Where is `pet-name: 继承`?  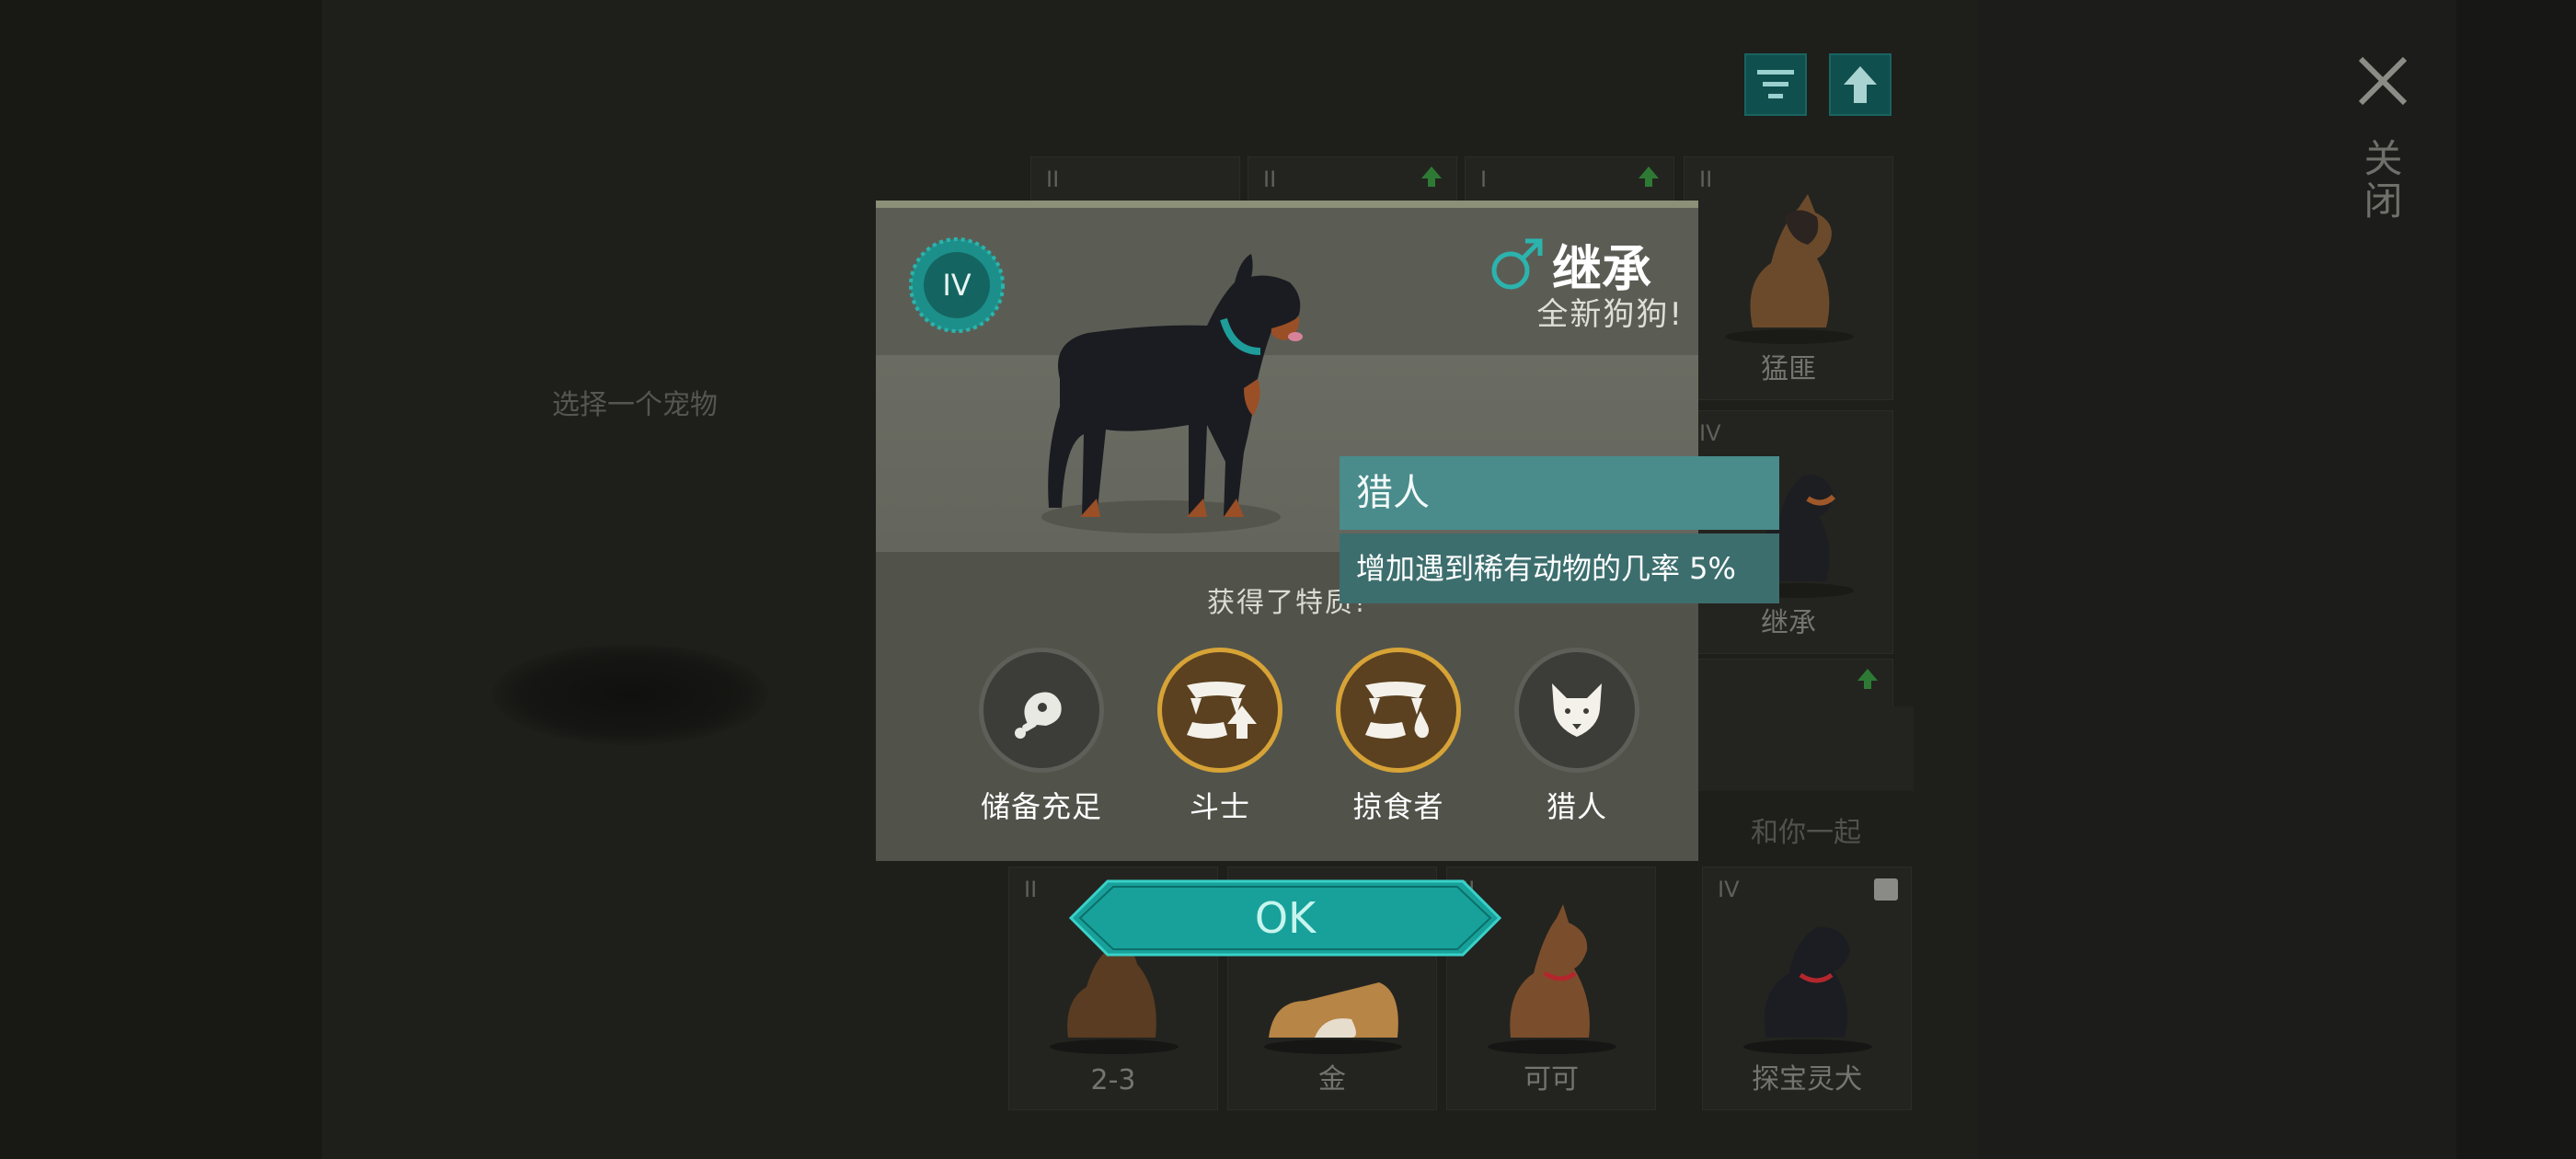
pet-name: 继承 is located at coordinates (1788, 623).